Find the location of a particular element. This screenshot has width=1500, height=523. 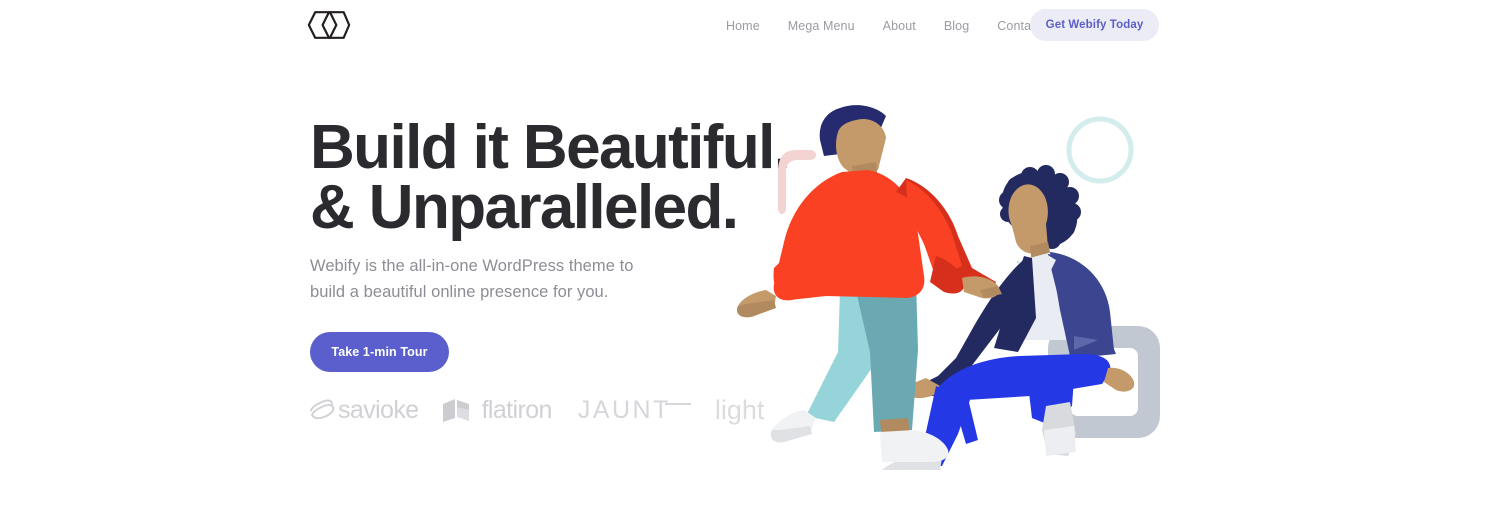

flatiron-mark-icon is located at coordinates (455, 410).